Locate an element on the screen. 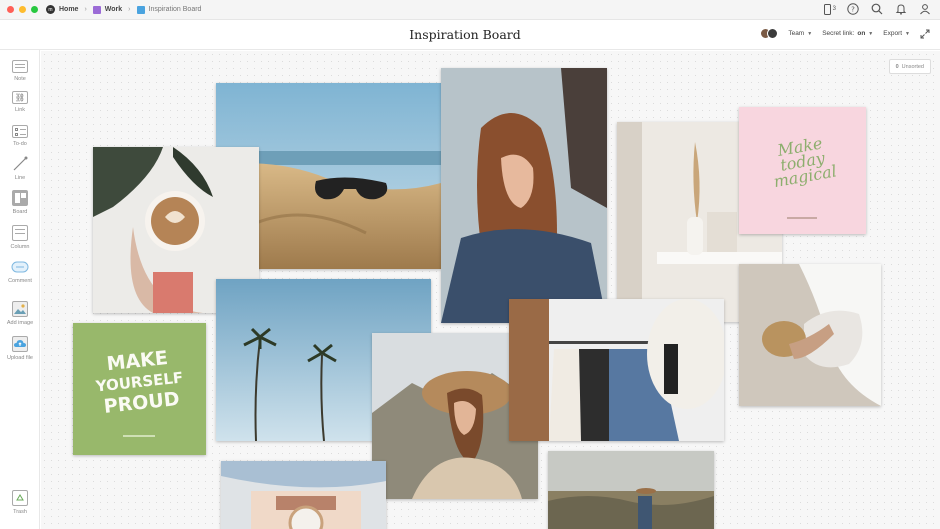 Image resolution: width=940 pixels, height=529 pixels. team-menu: Team ▼ is located at coordinates (800, 33).